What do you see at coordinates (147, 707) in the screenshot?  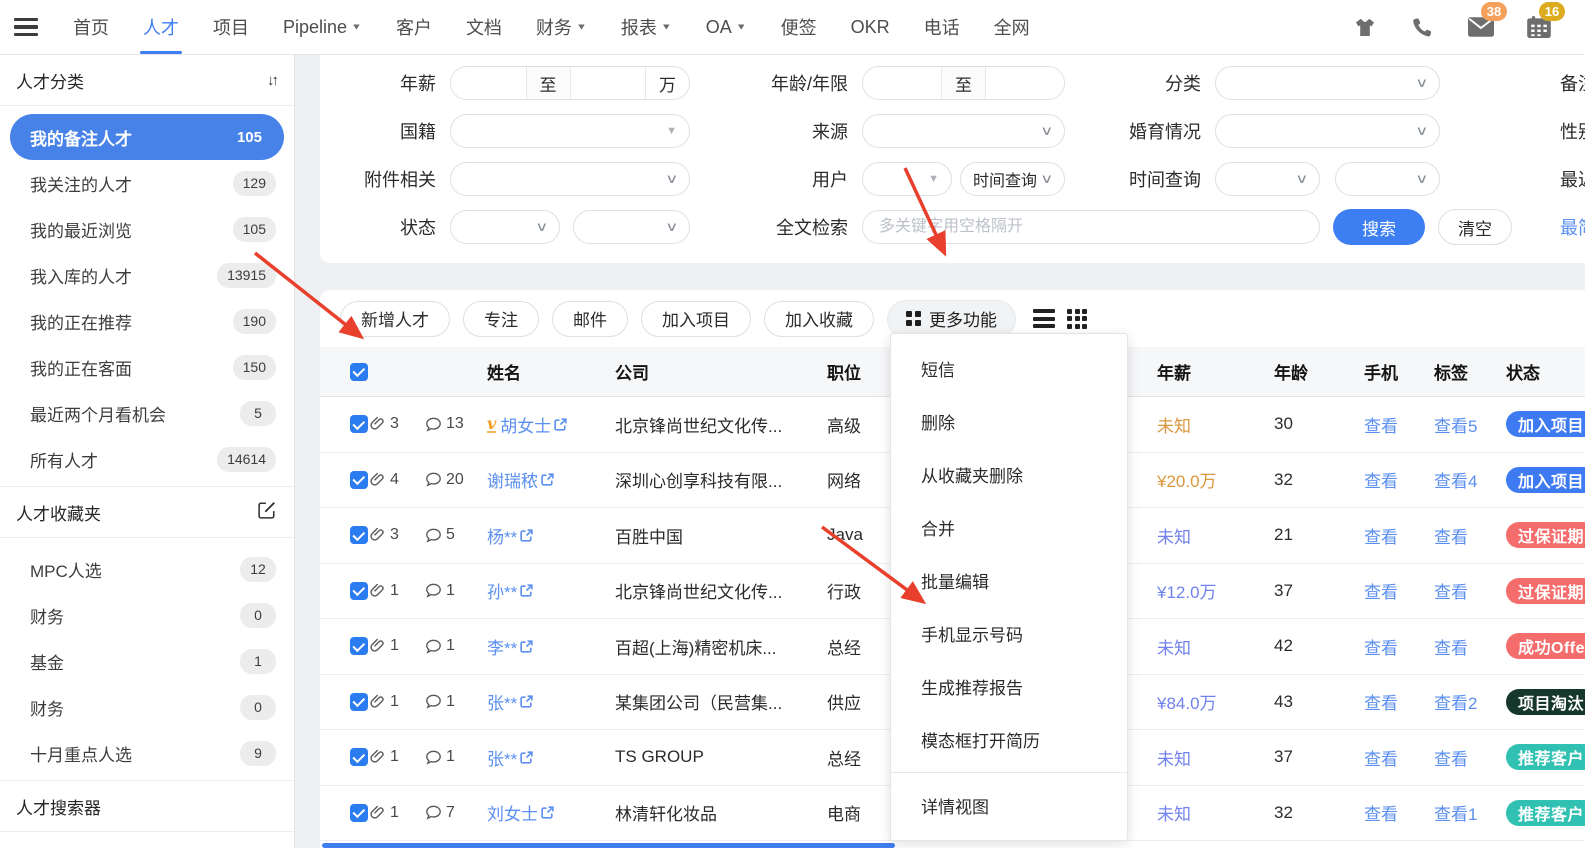 I see `sidebar-item: 财务 0` at bounding box center [147, 707].